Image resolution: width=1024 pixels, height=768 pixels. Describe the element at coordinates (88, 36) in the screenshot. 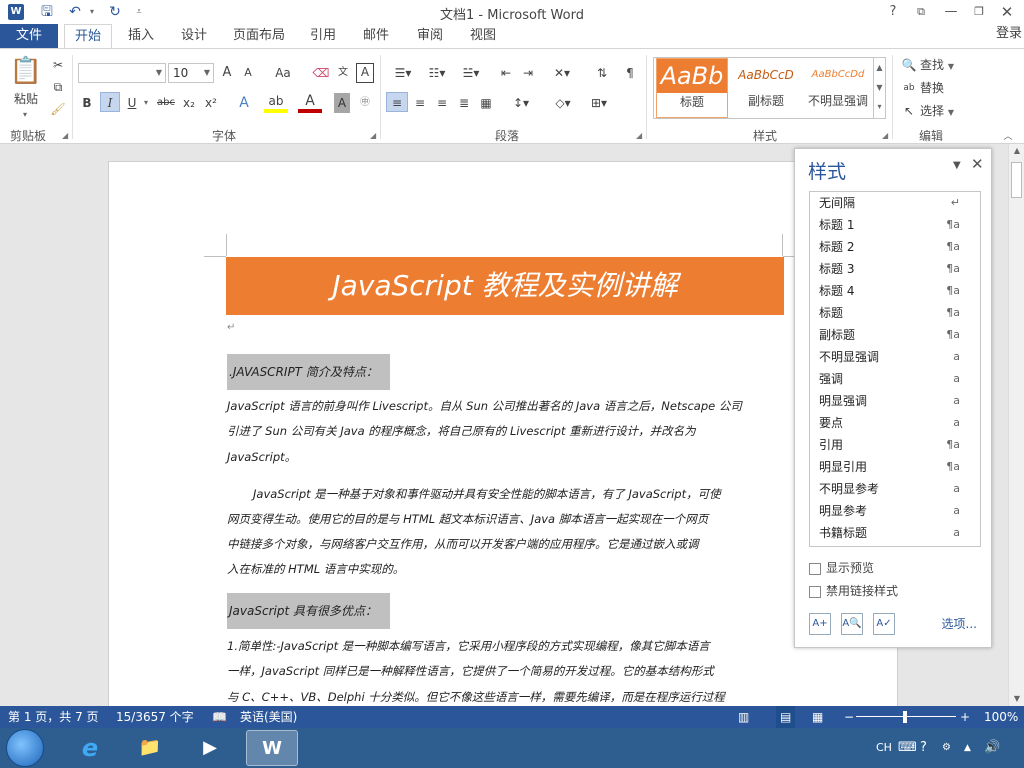

I see `tab-home: 开始` at that location.